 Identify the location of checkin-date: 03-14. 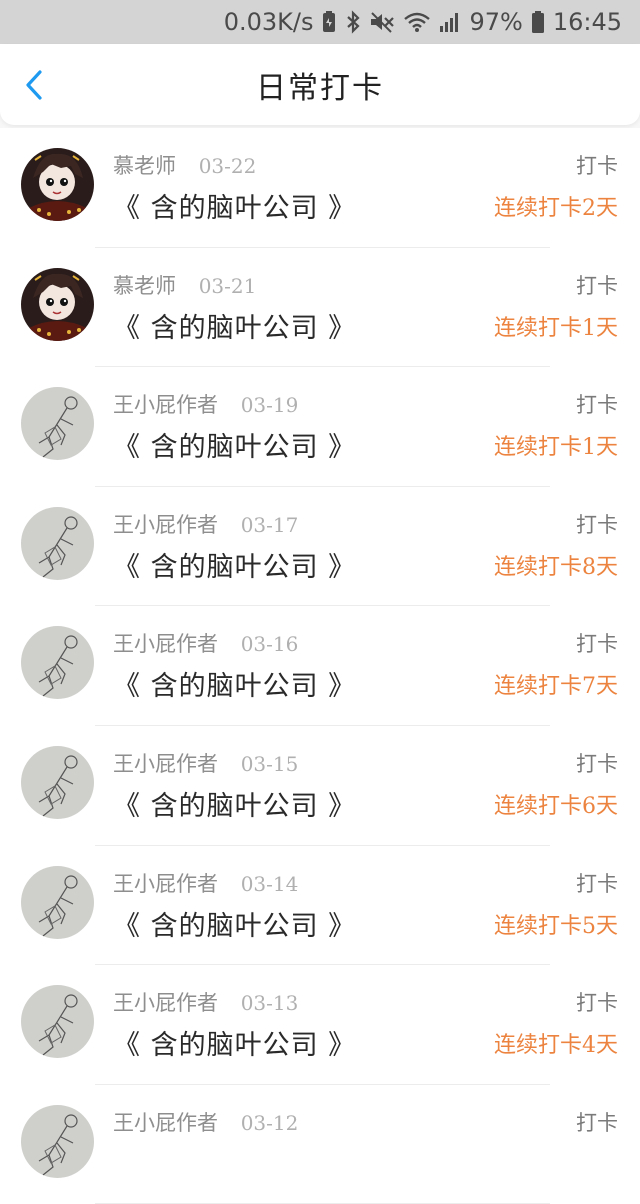
(269, 883).